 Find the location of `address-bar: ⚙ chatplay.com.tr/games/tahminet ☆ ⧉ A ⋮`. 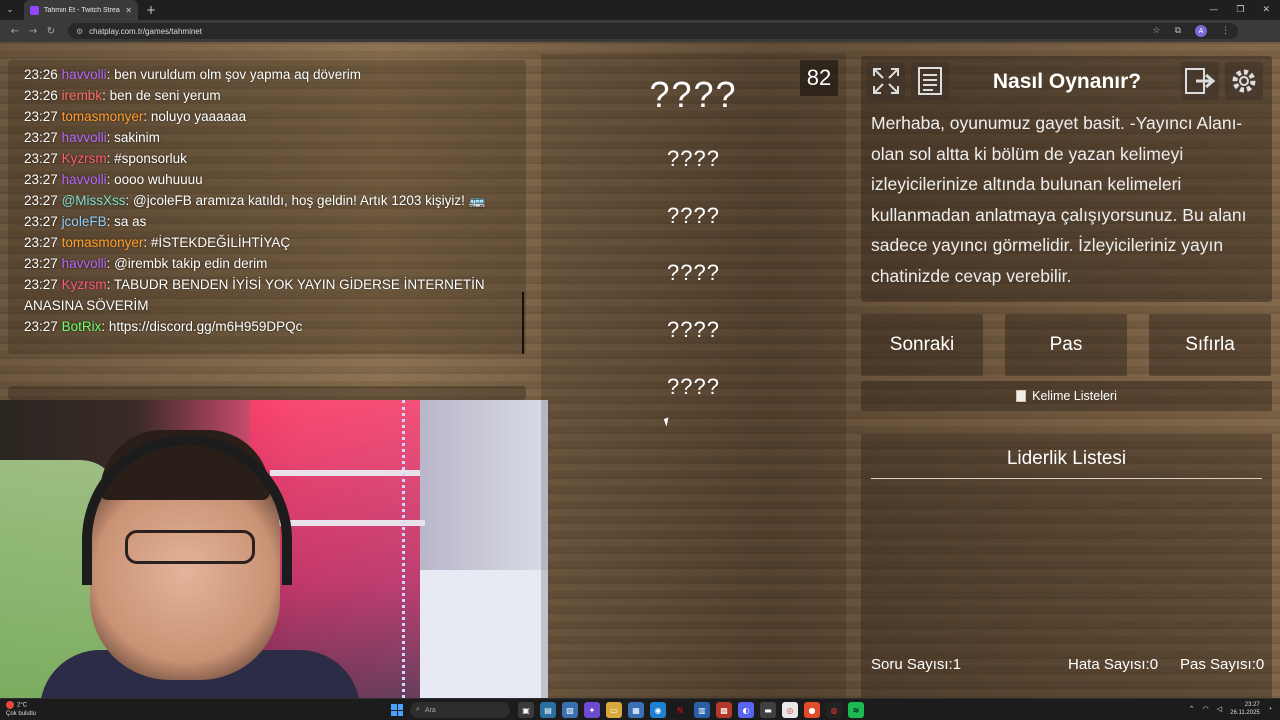

address-bar: ⚙ chatplay.com.tr/games/tahminet ☆ ⧉ A ⋮ is located at coordinates (653, 31).